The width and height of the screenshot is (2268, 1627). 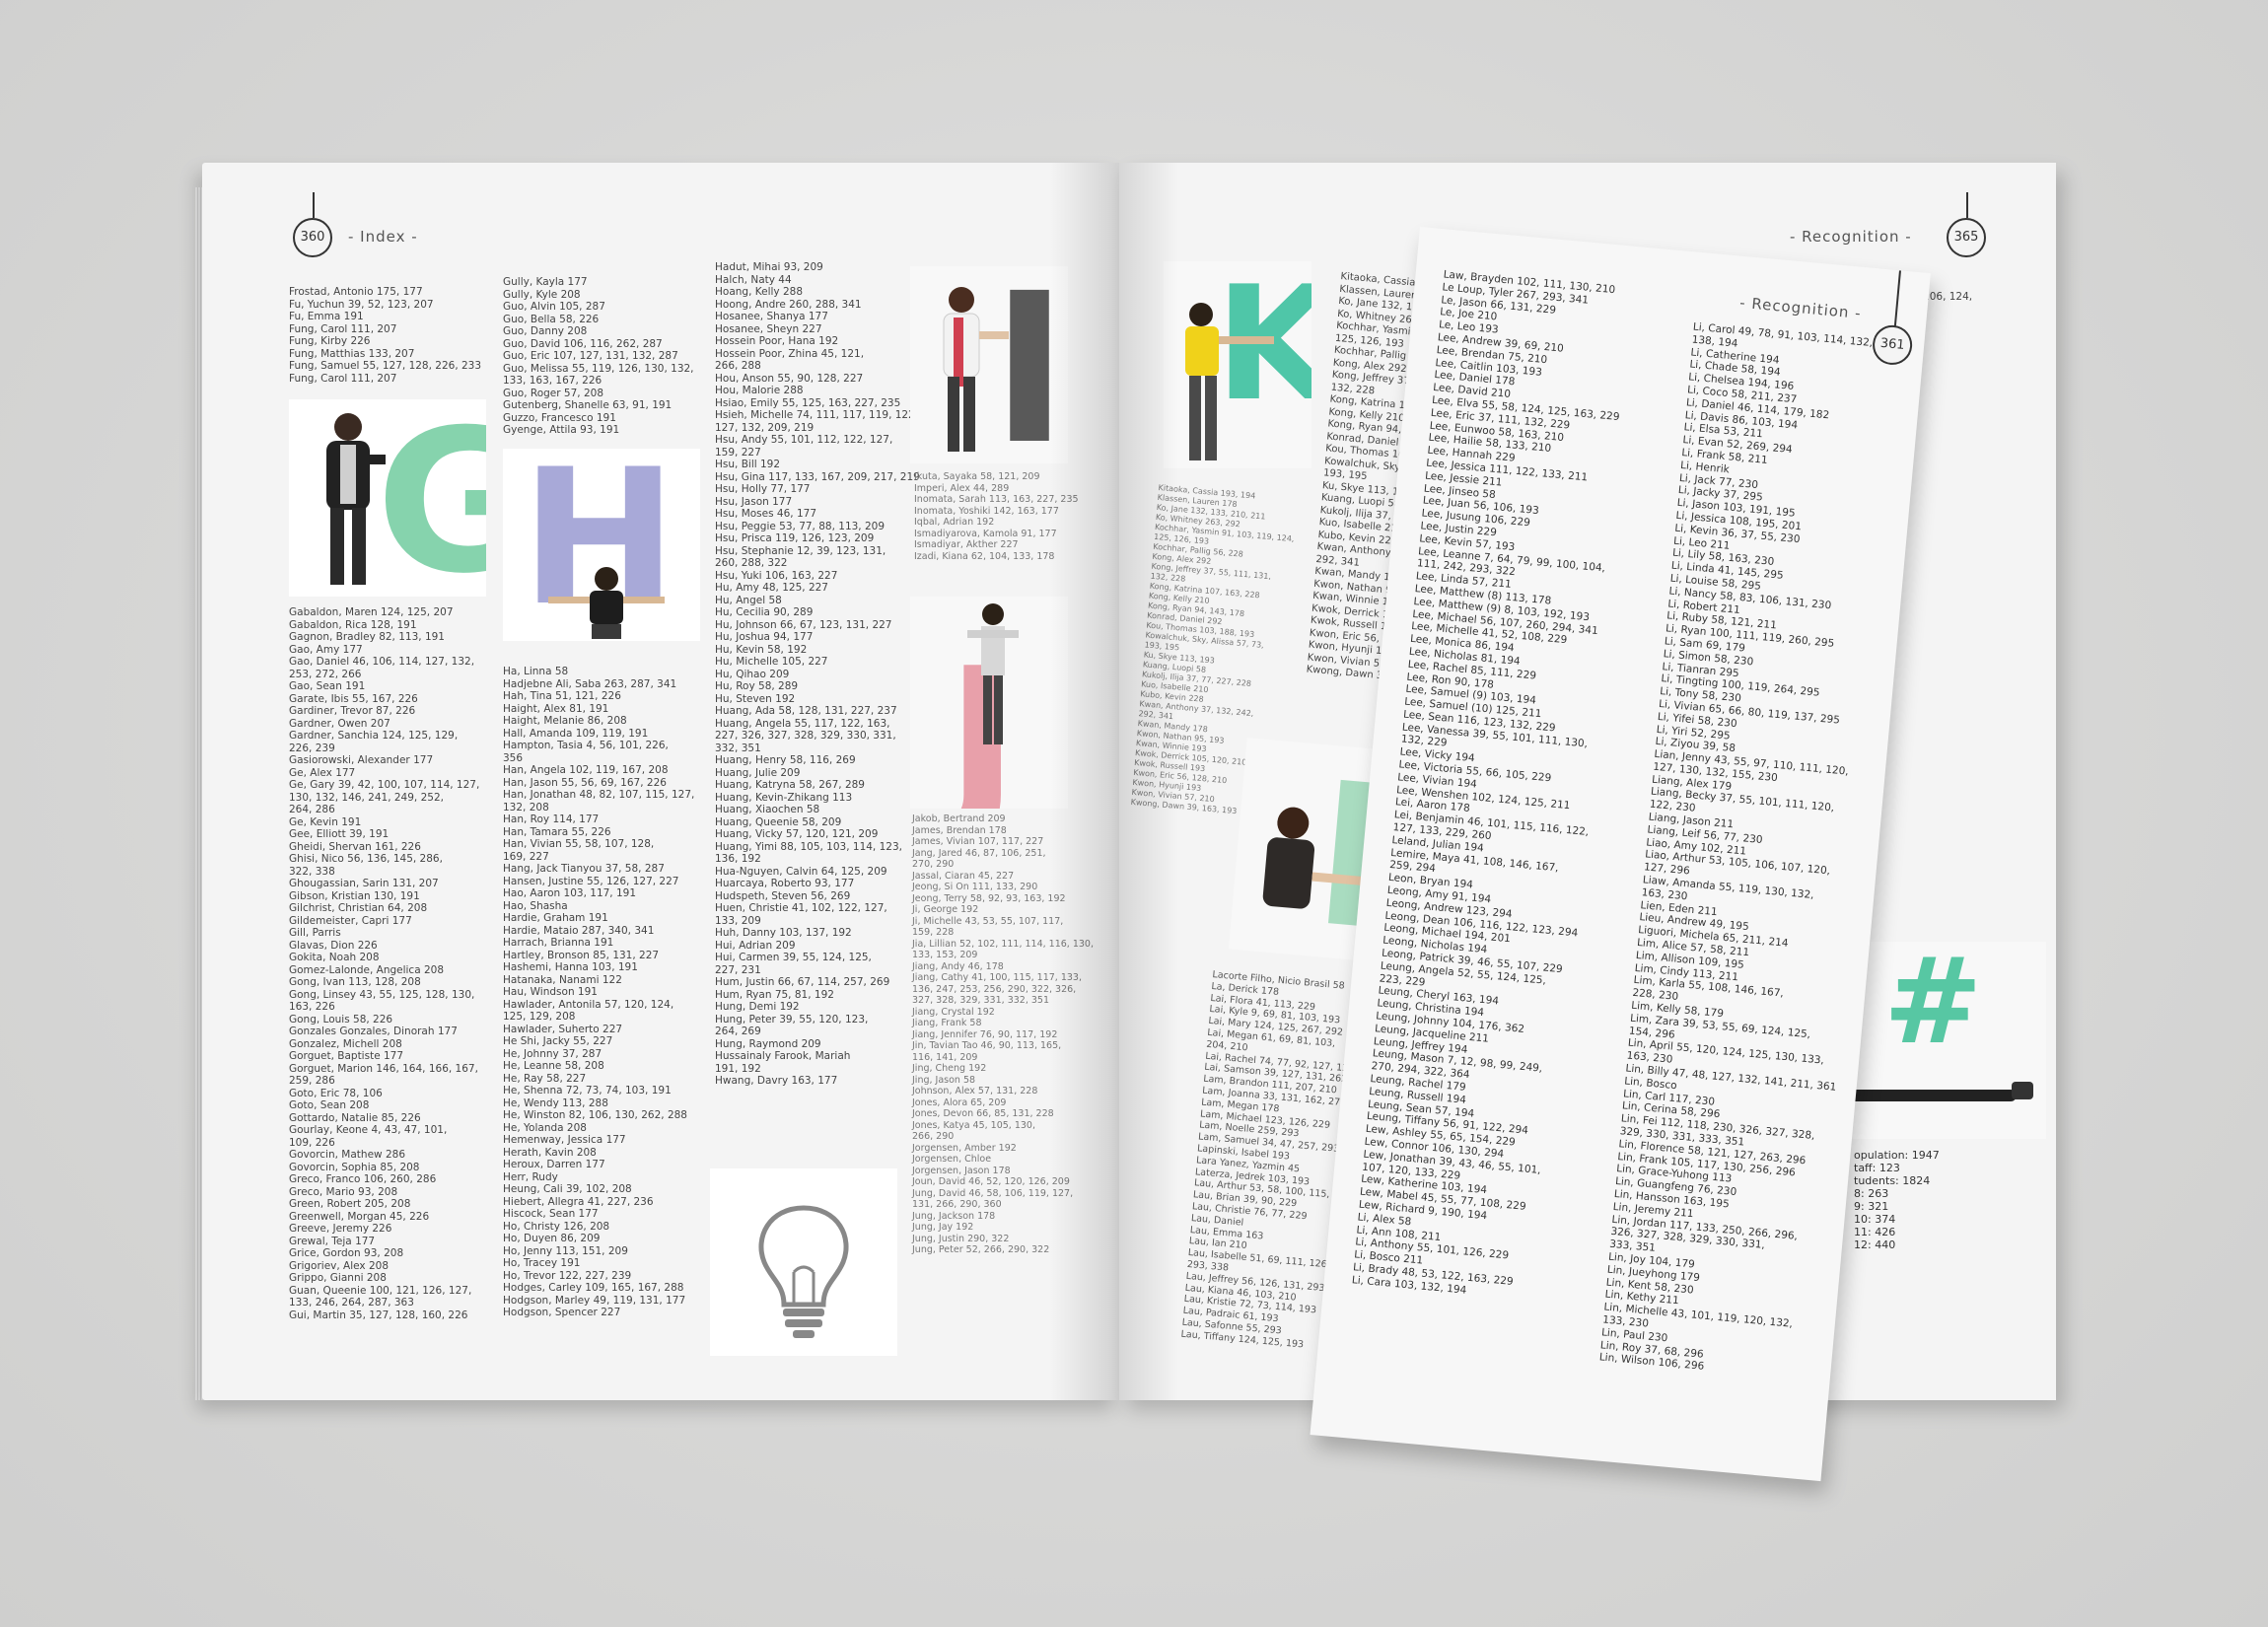 I want to click on index-entry: Gonzales Gonzales, Dinorah 177, so click(x=373, y=1031).